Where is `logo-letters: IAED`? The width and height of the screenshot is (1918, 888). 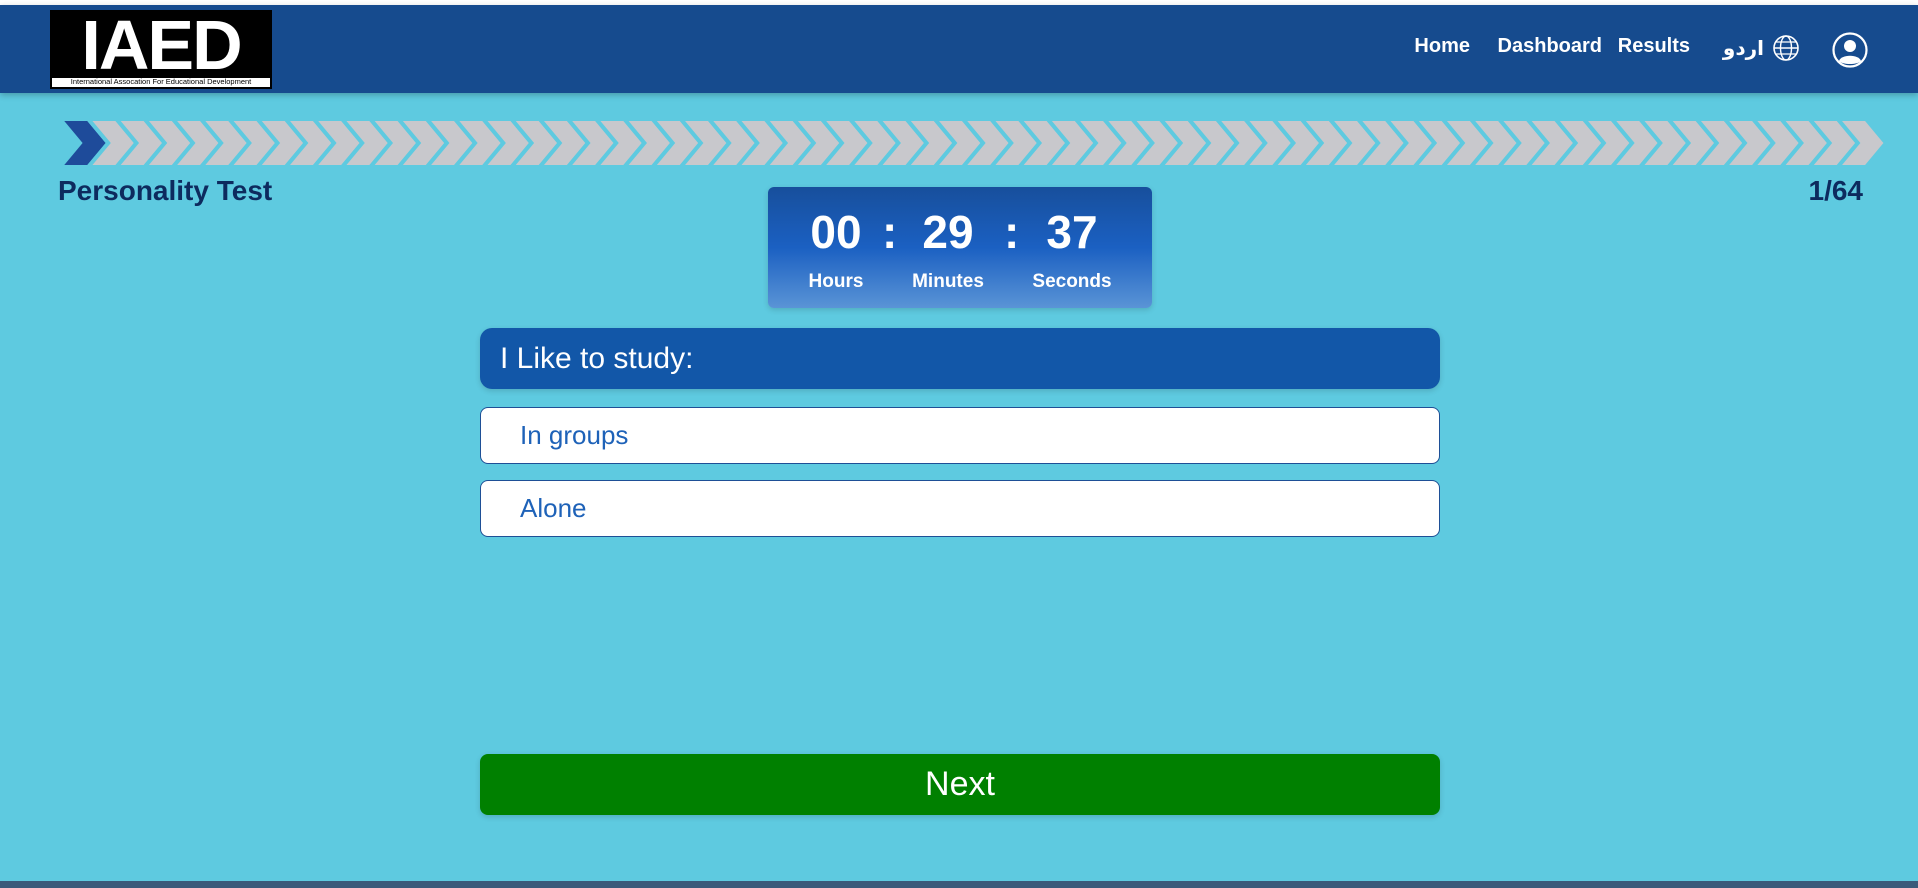 logo-letters: IAED is located at coordinates (161, 47).